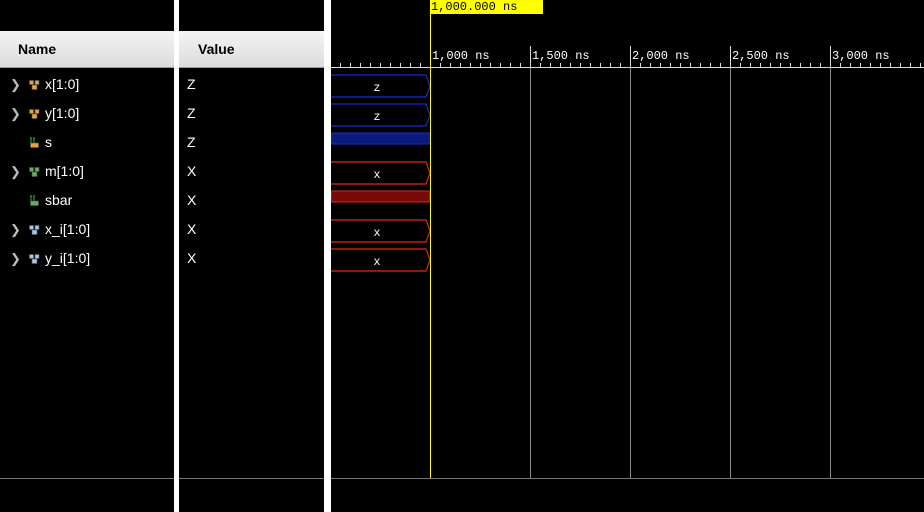  Describe the element at coordinates (68, 258) in the screenshot. I see `signal-name: y_i[1:0]` at that location.